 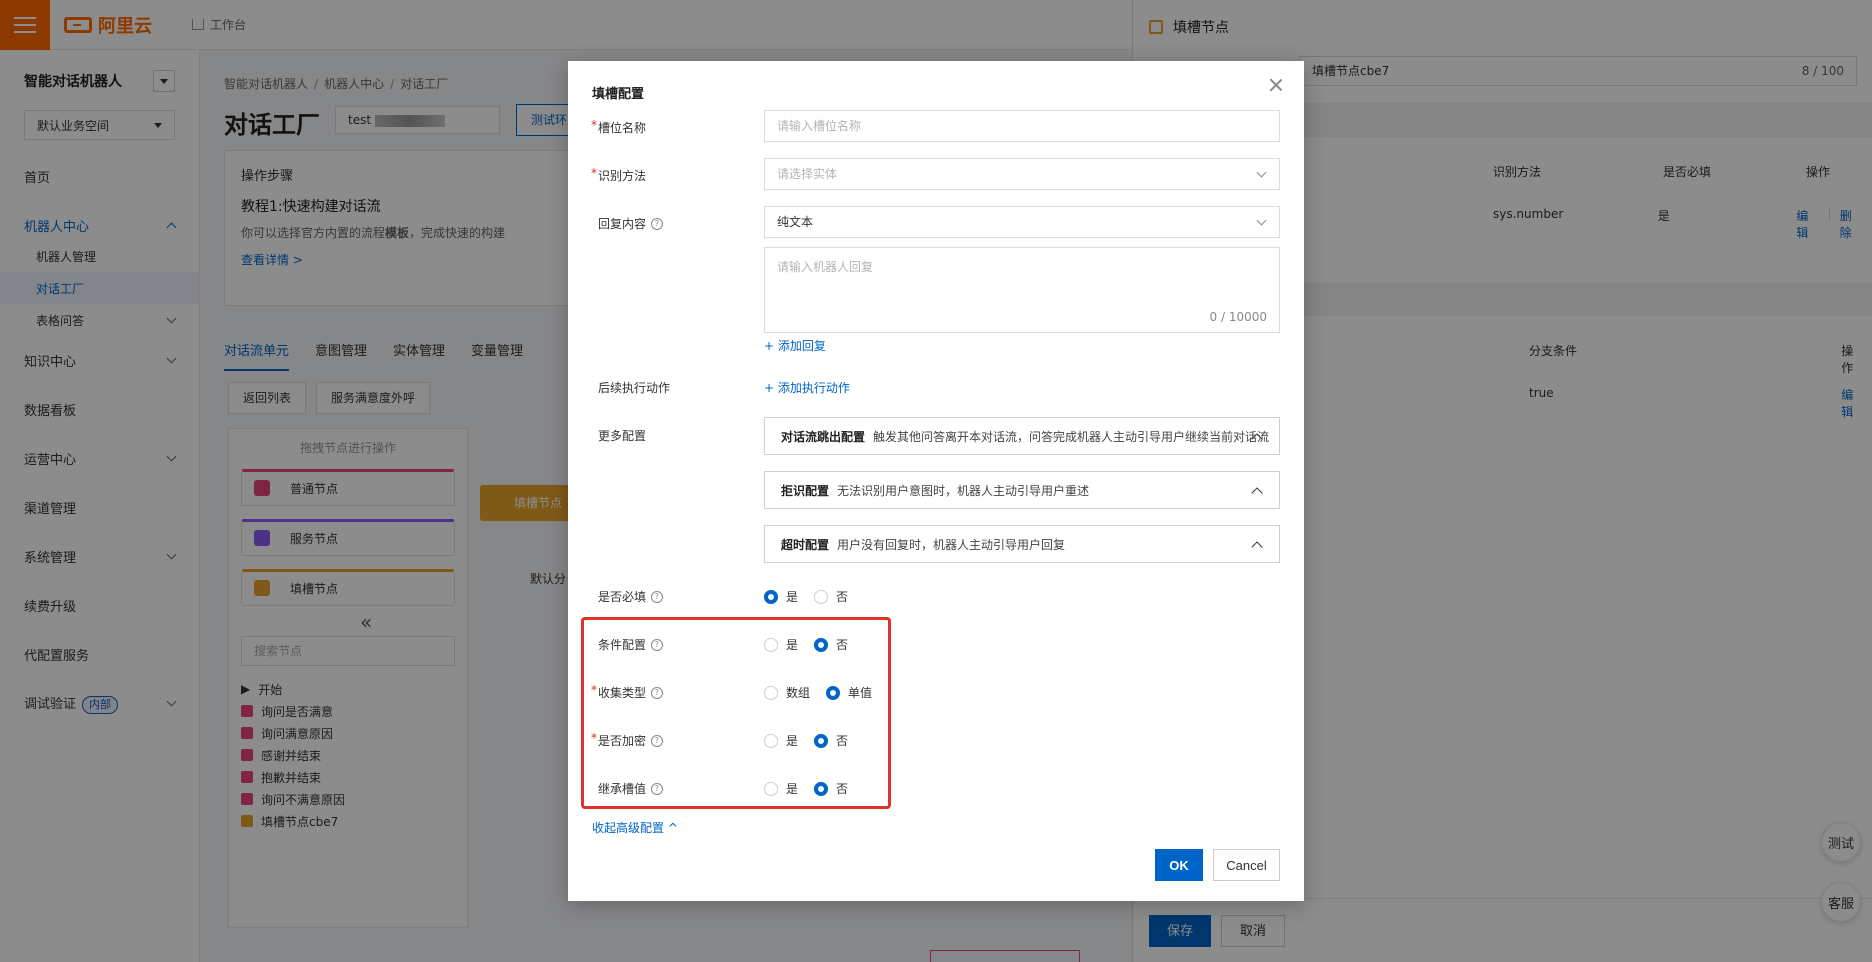 I want to click on encrypt-label: * 是否加密?, so click(x=627, y=740).